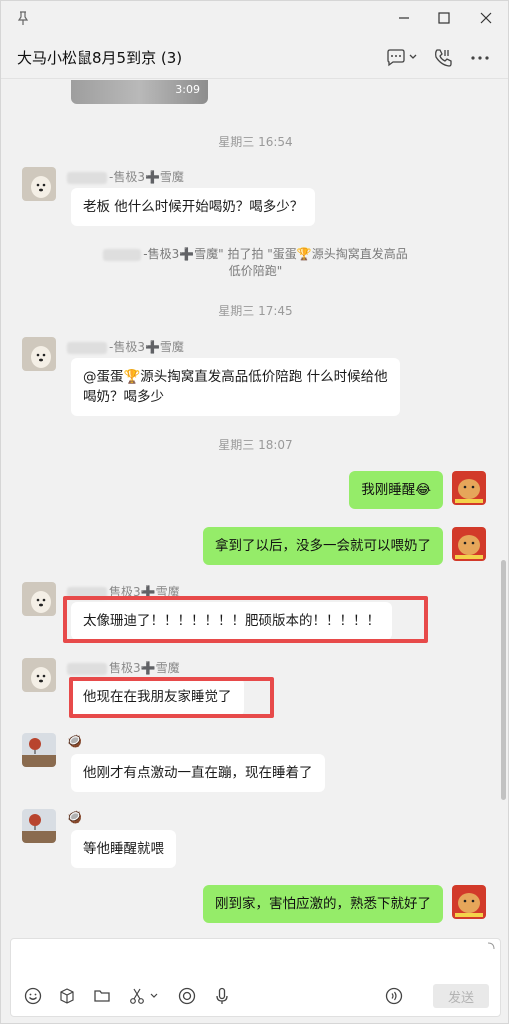 This screenshot has width=509, height=1024. Describe the element at coordinates (402, 58) in the screenshot. I see `chat-bubble-dropdown-icon` at that location.